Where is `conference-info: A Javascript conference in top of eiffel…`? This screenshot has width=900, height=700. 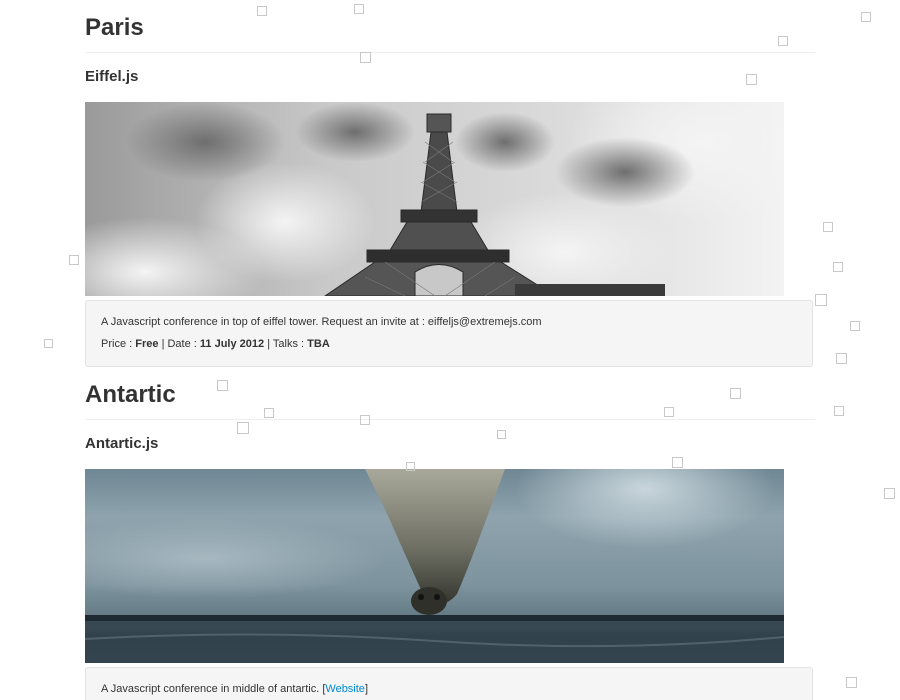
conference-info: A Javascript conference in top of eiffel… is located at coordinates (449, 333).